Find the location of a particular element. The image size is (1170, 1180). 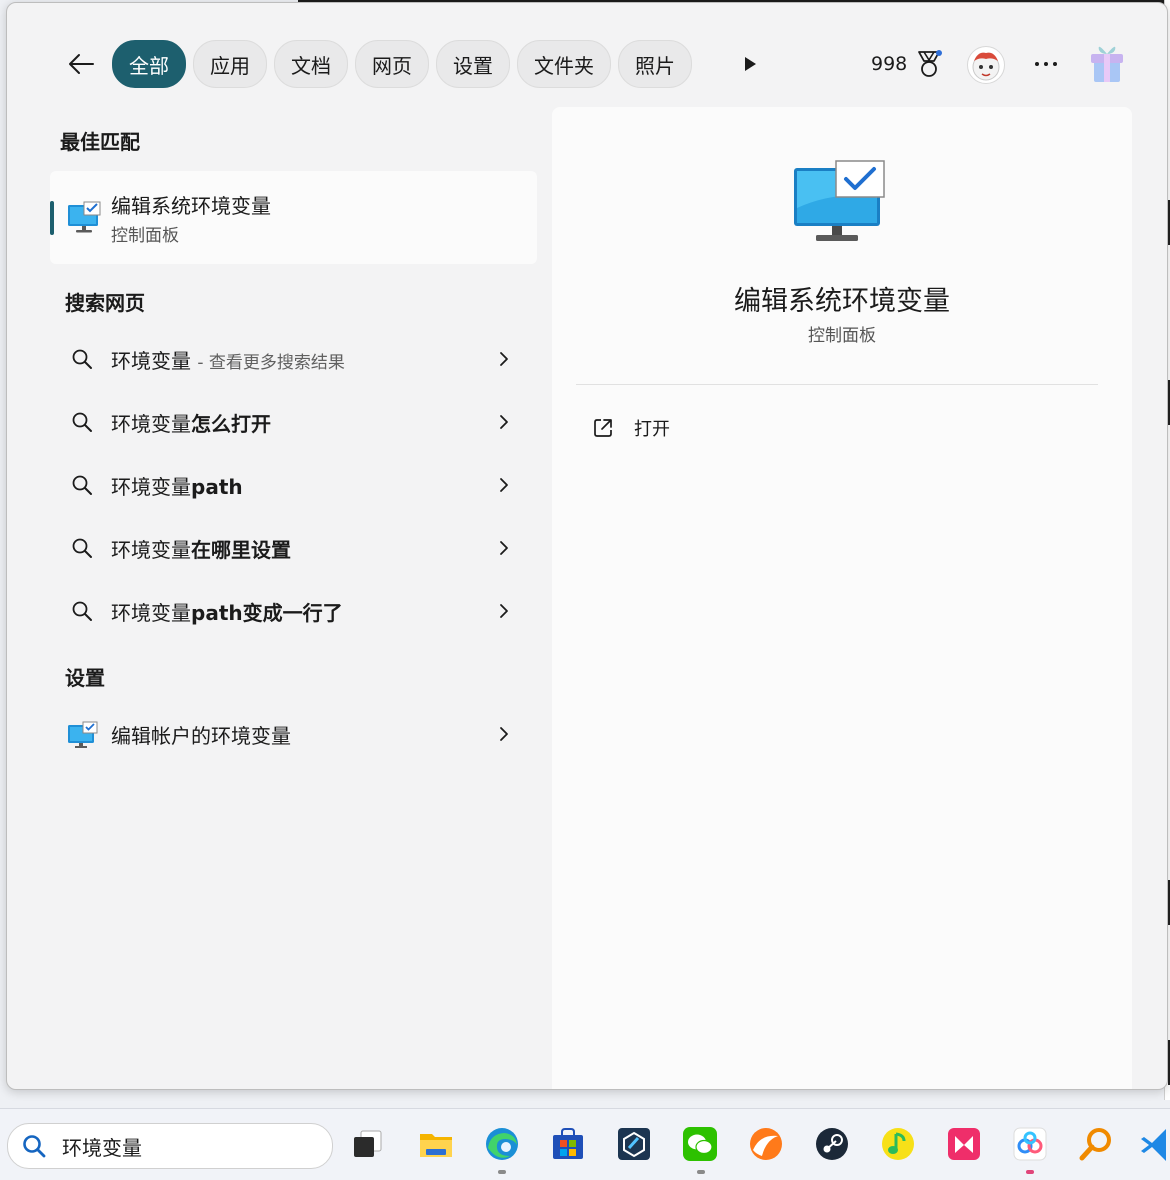

tab-settings: 设置 is located at coordinates (473, 64).